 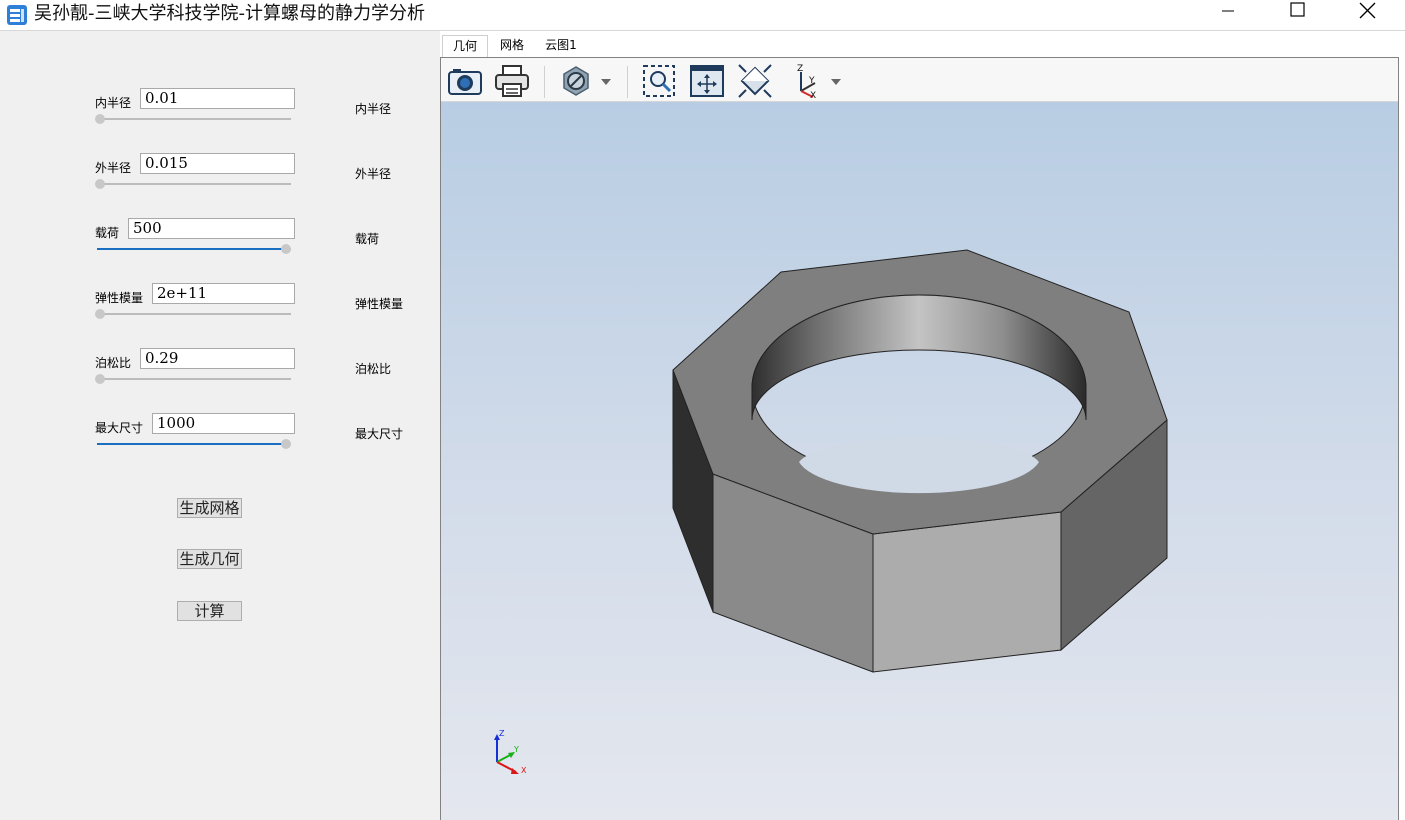 What do you see at coordinates (1228, 11) in the screenshot?
I see `minimize-icon` at bounding box center [1228, 11].